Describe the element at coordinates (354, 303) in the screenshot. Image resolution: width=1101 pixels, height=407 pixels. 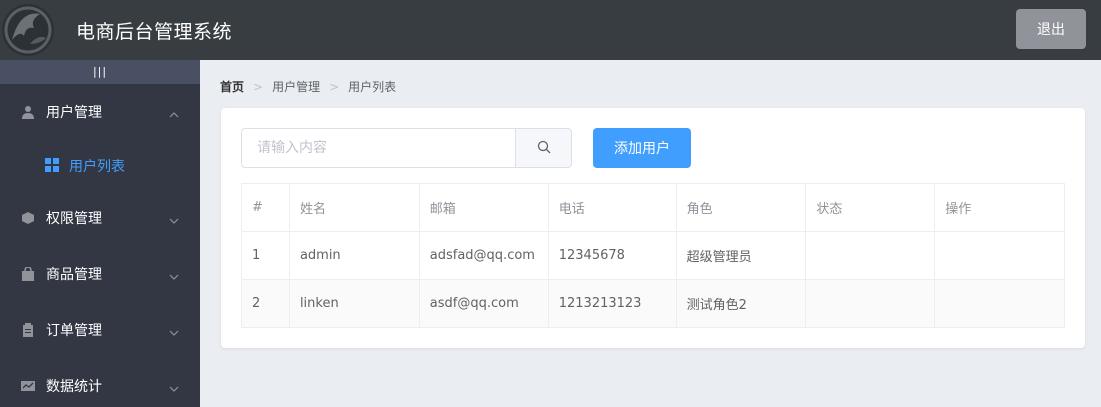
I see `cell-name: linken` at that location.